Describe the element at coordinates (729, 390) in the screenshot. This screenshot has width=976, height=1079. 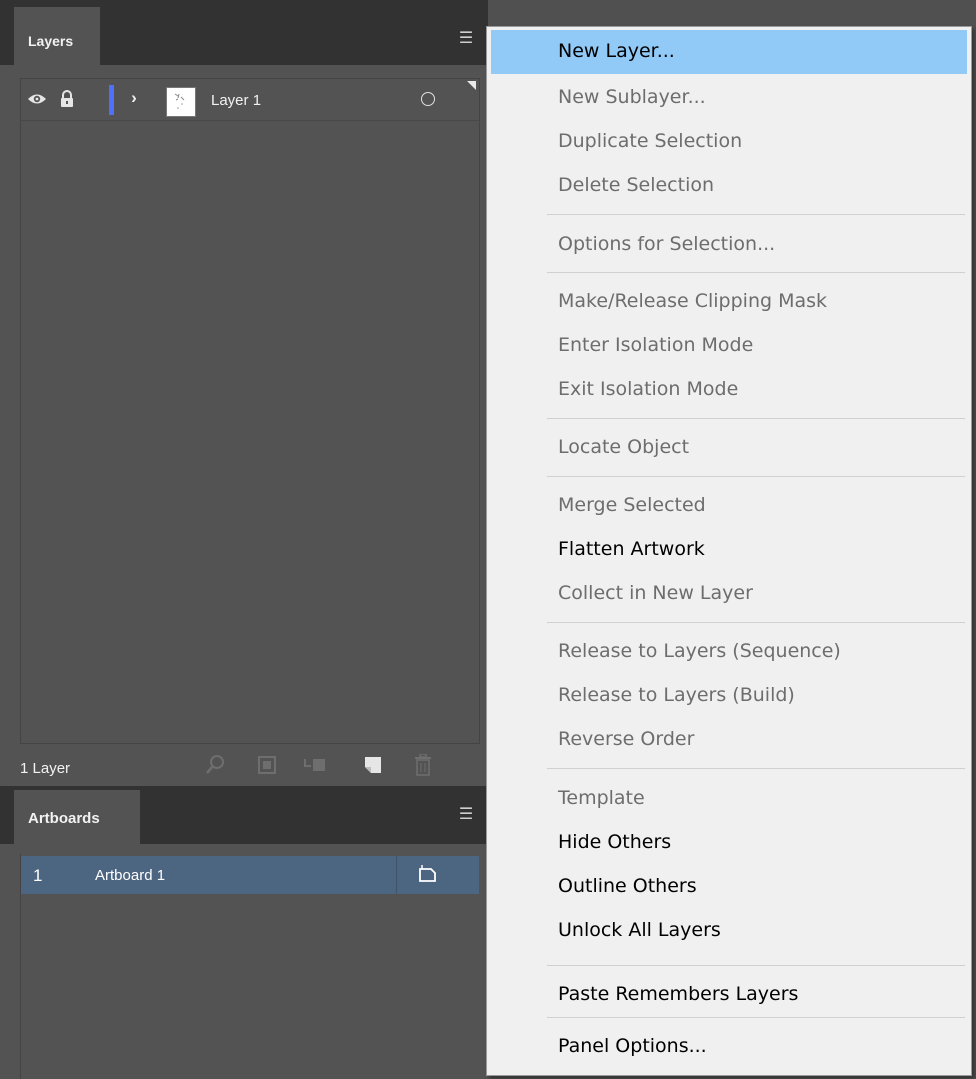
I see `menu-item-exit-isolation-mode: Exit Isolation Mode` at that location.